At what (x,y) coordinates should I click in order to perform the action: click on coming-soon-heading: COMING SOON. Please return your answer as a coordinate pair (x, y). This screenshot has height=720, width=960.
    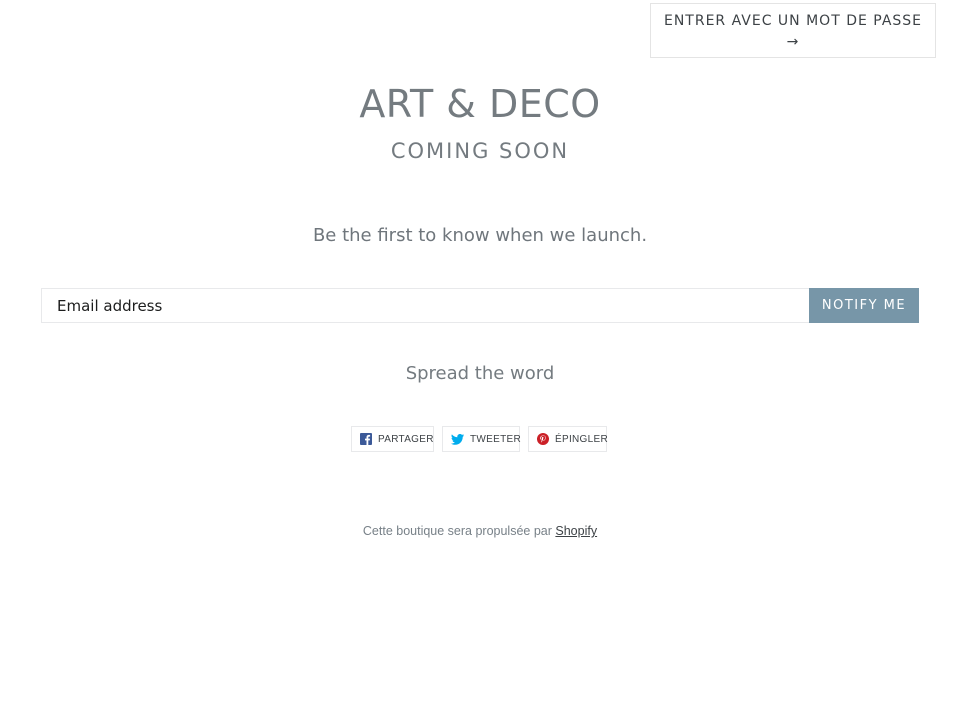
    Looking at the image, I should click on (480, 151).